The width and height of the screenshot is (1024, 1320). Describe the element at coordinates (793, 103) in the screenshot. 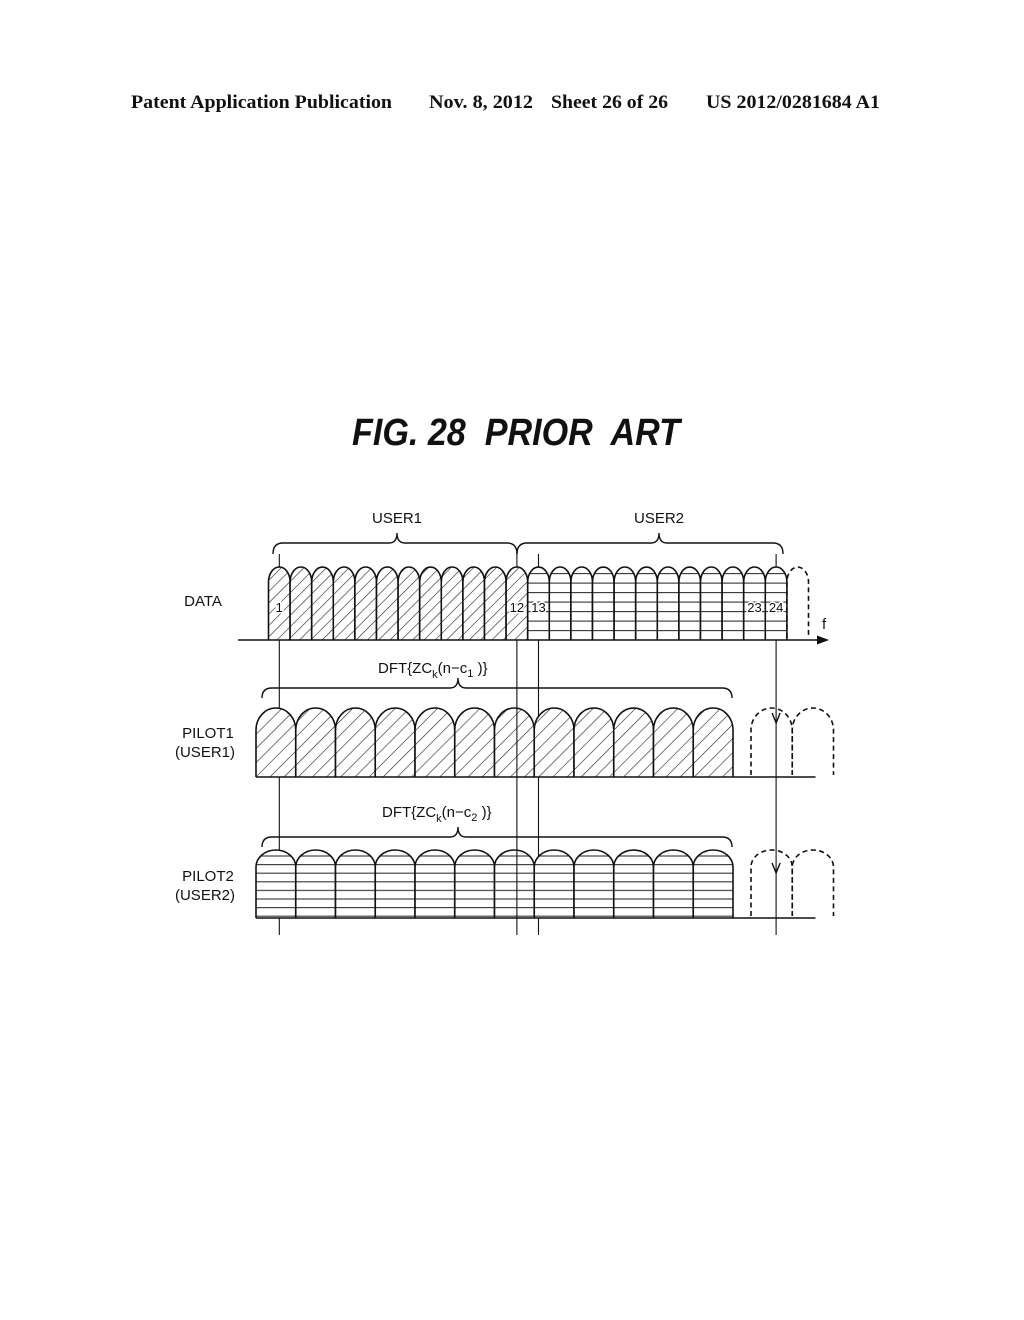

I see `patent-number: US 2012/0281684 A1` at that location.